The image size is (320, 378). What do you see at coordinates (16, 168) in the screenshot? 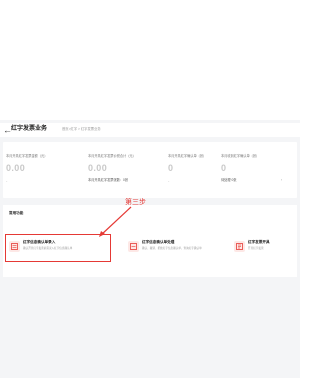
I see `stat-value-amount: 0.00` at bounding box center [16, 168].